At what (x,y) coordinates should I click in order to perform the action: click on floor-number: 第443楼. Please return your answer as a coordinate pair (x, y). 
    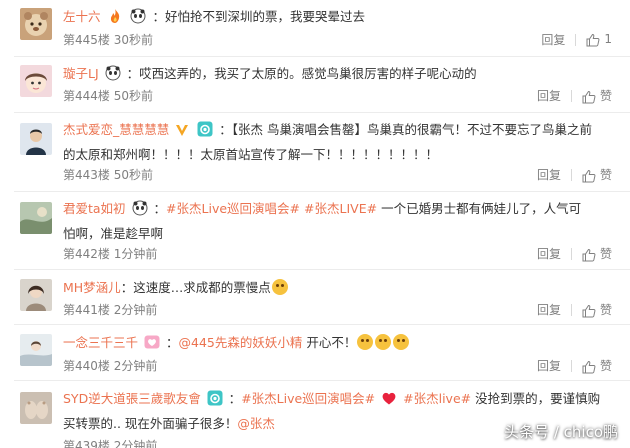
    Looking at the image, I should click on (86, 175).